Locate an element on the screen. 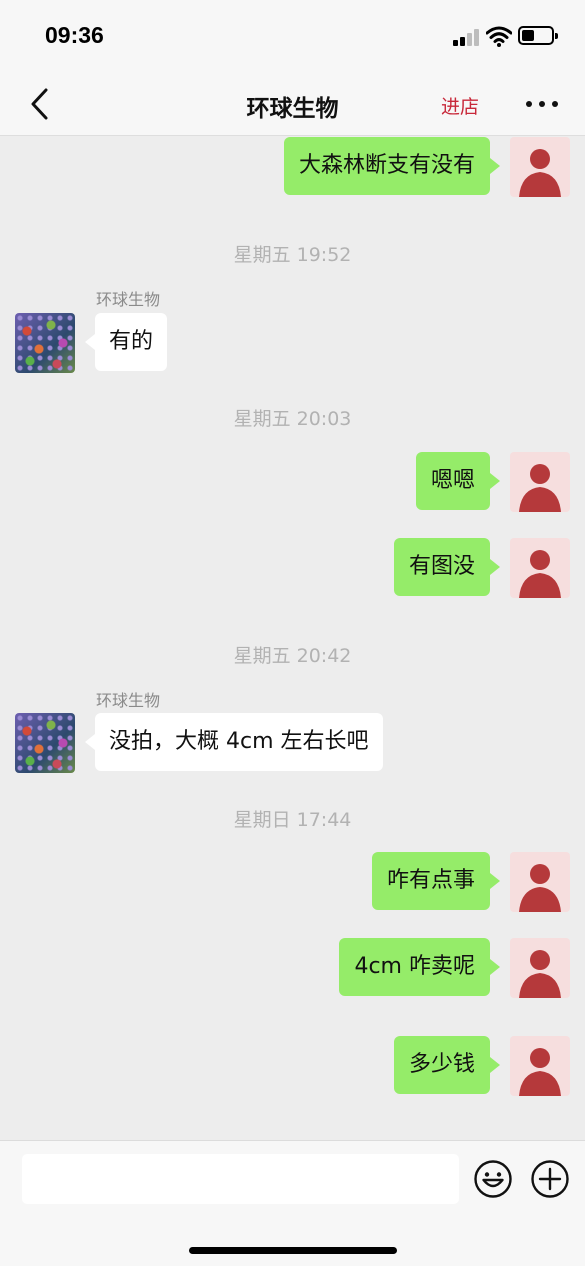  timestamp: 星期五 19:52 is located at coordinates (292, 255).